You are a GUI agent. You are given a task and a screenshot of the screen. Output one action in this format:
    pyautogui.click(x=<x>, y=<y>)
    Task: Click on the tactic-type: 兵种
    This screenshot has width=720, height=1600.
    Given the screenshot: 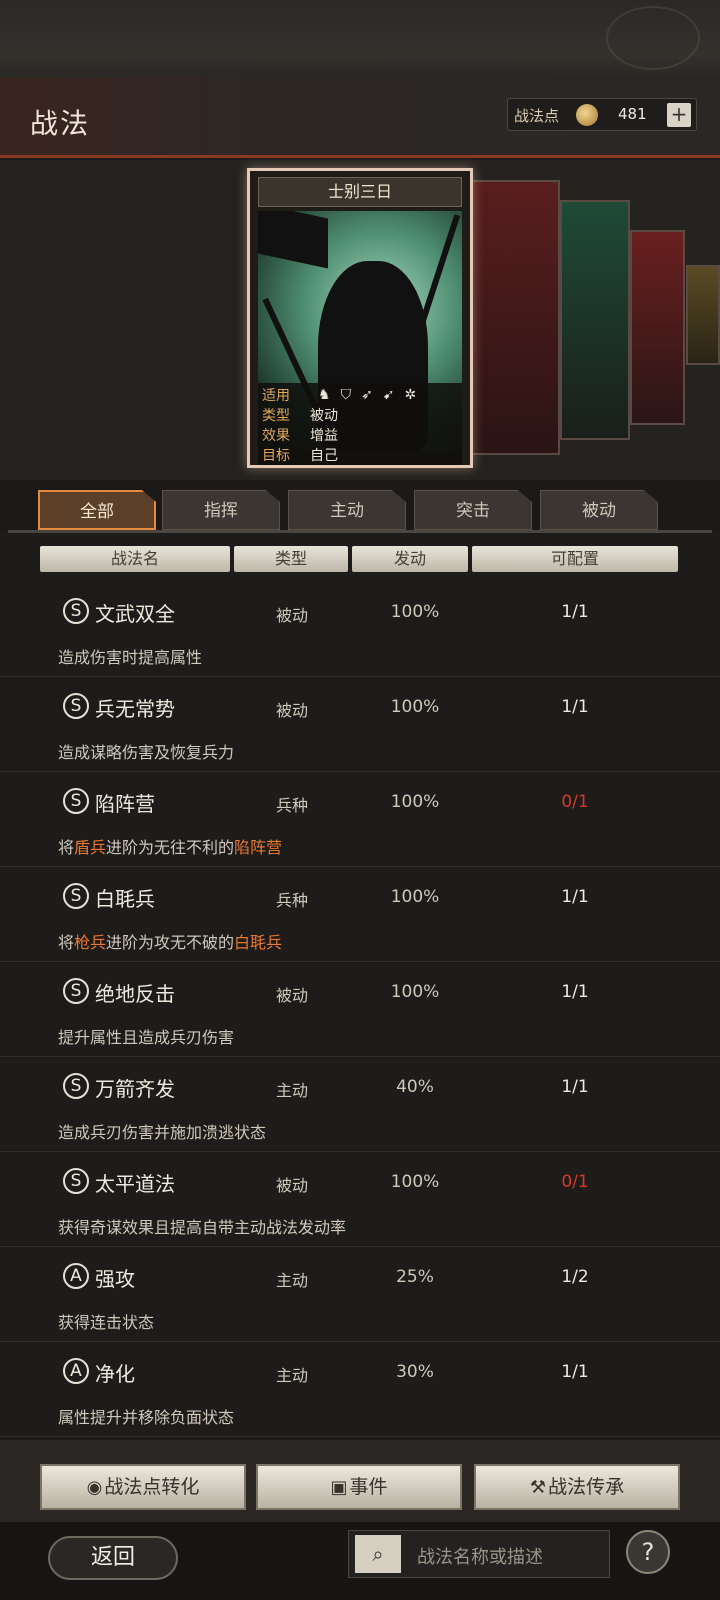 What is the action you would take?
    pyautogui.click(x=291, y=805)
    